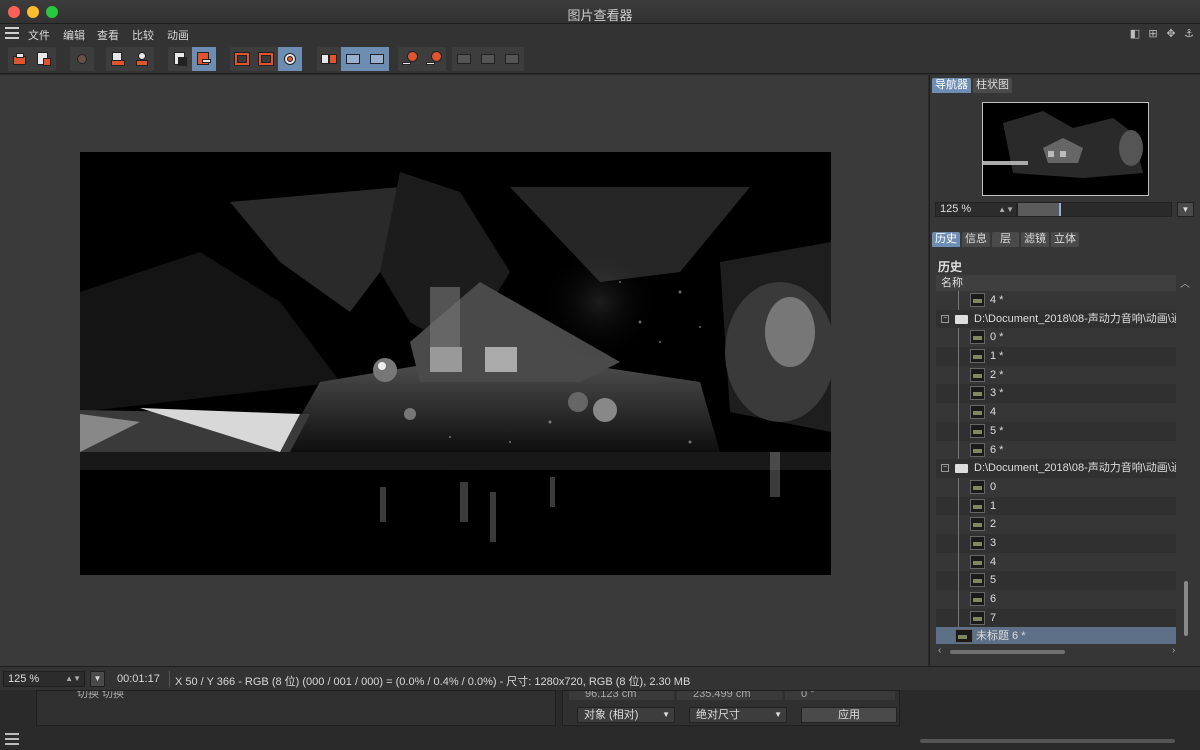  What do you see at coordinates (20, 59) in the screenshot?
I see `open-button` at bounding box center [20, 59].